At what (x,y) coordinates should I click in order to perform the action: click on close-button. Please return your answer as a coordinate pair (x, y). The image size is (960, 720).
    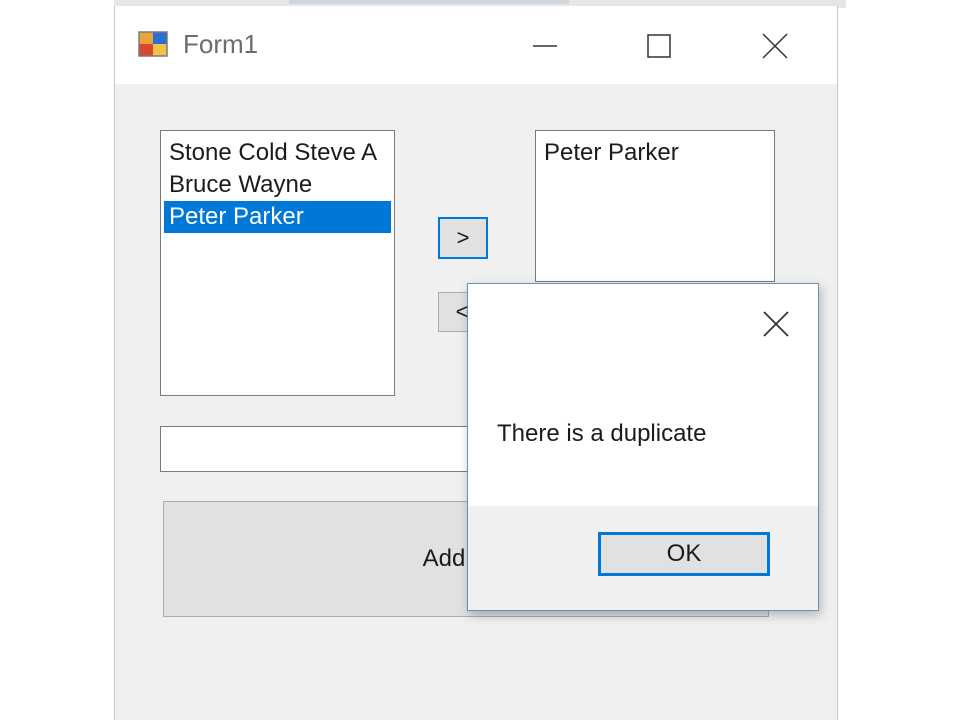
    Looking at the image, I should click on (775, 46).